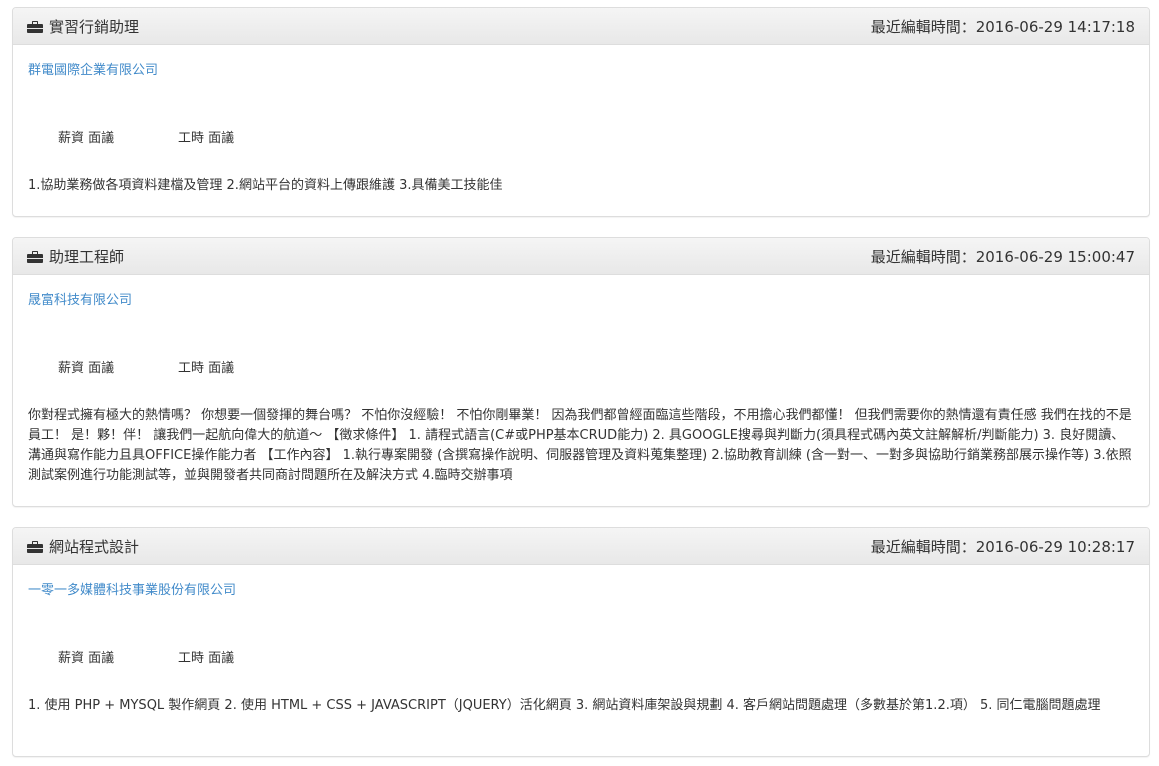 The height and width of the screenshot is (766, 1159). What do you see at coordinates (1002, 546) in the screenshot?
I see `last-edited-time: 最近編輯時間：2016-06-29 10:28:17` at bounding box center [1002, 546].